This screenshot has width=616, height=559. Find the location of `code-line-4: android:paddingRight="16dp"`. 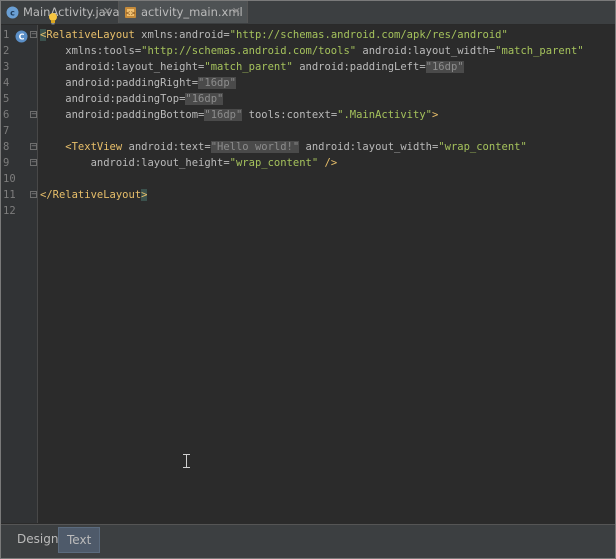

code-line-4: android:paddingRight="16dp" is located at coordinates (138, 83).